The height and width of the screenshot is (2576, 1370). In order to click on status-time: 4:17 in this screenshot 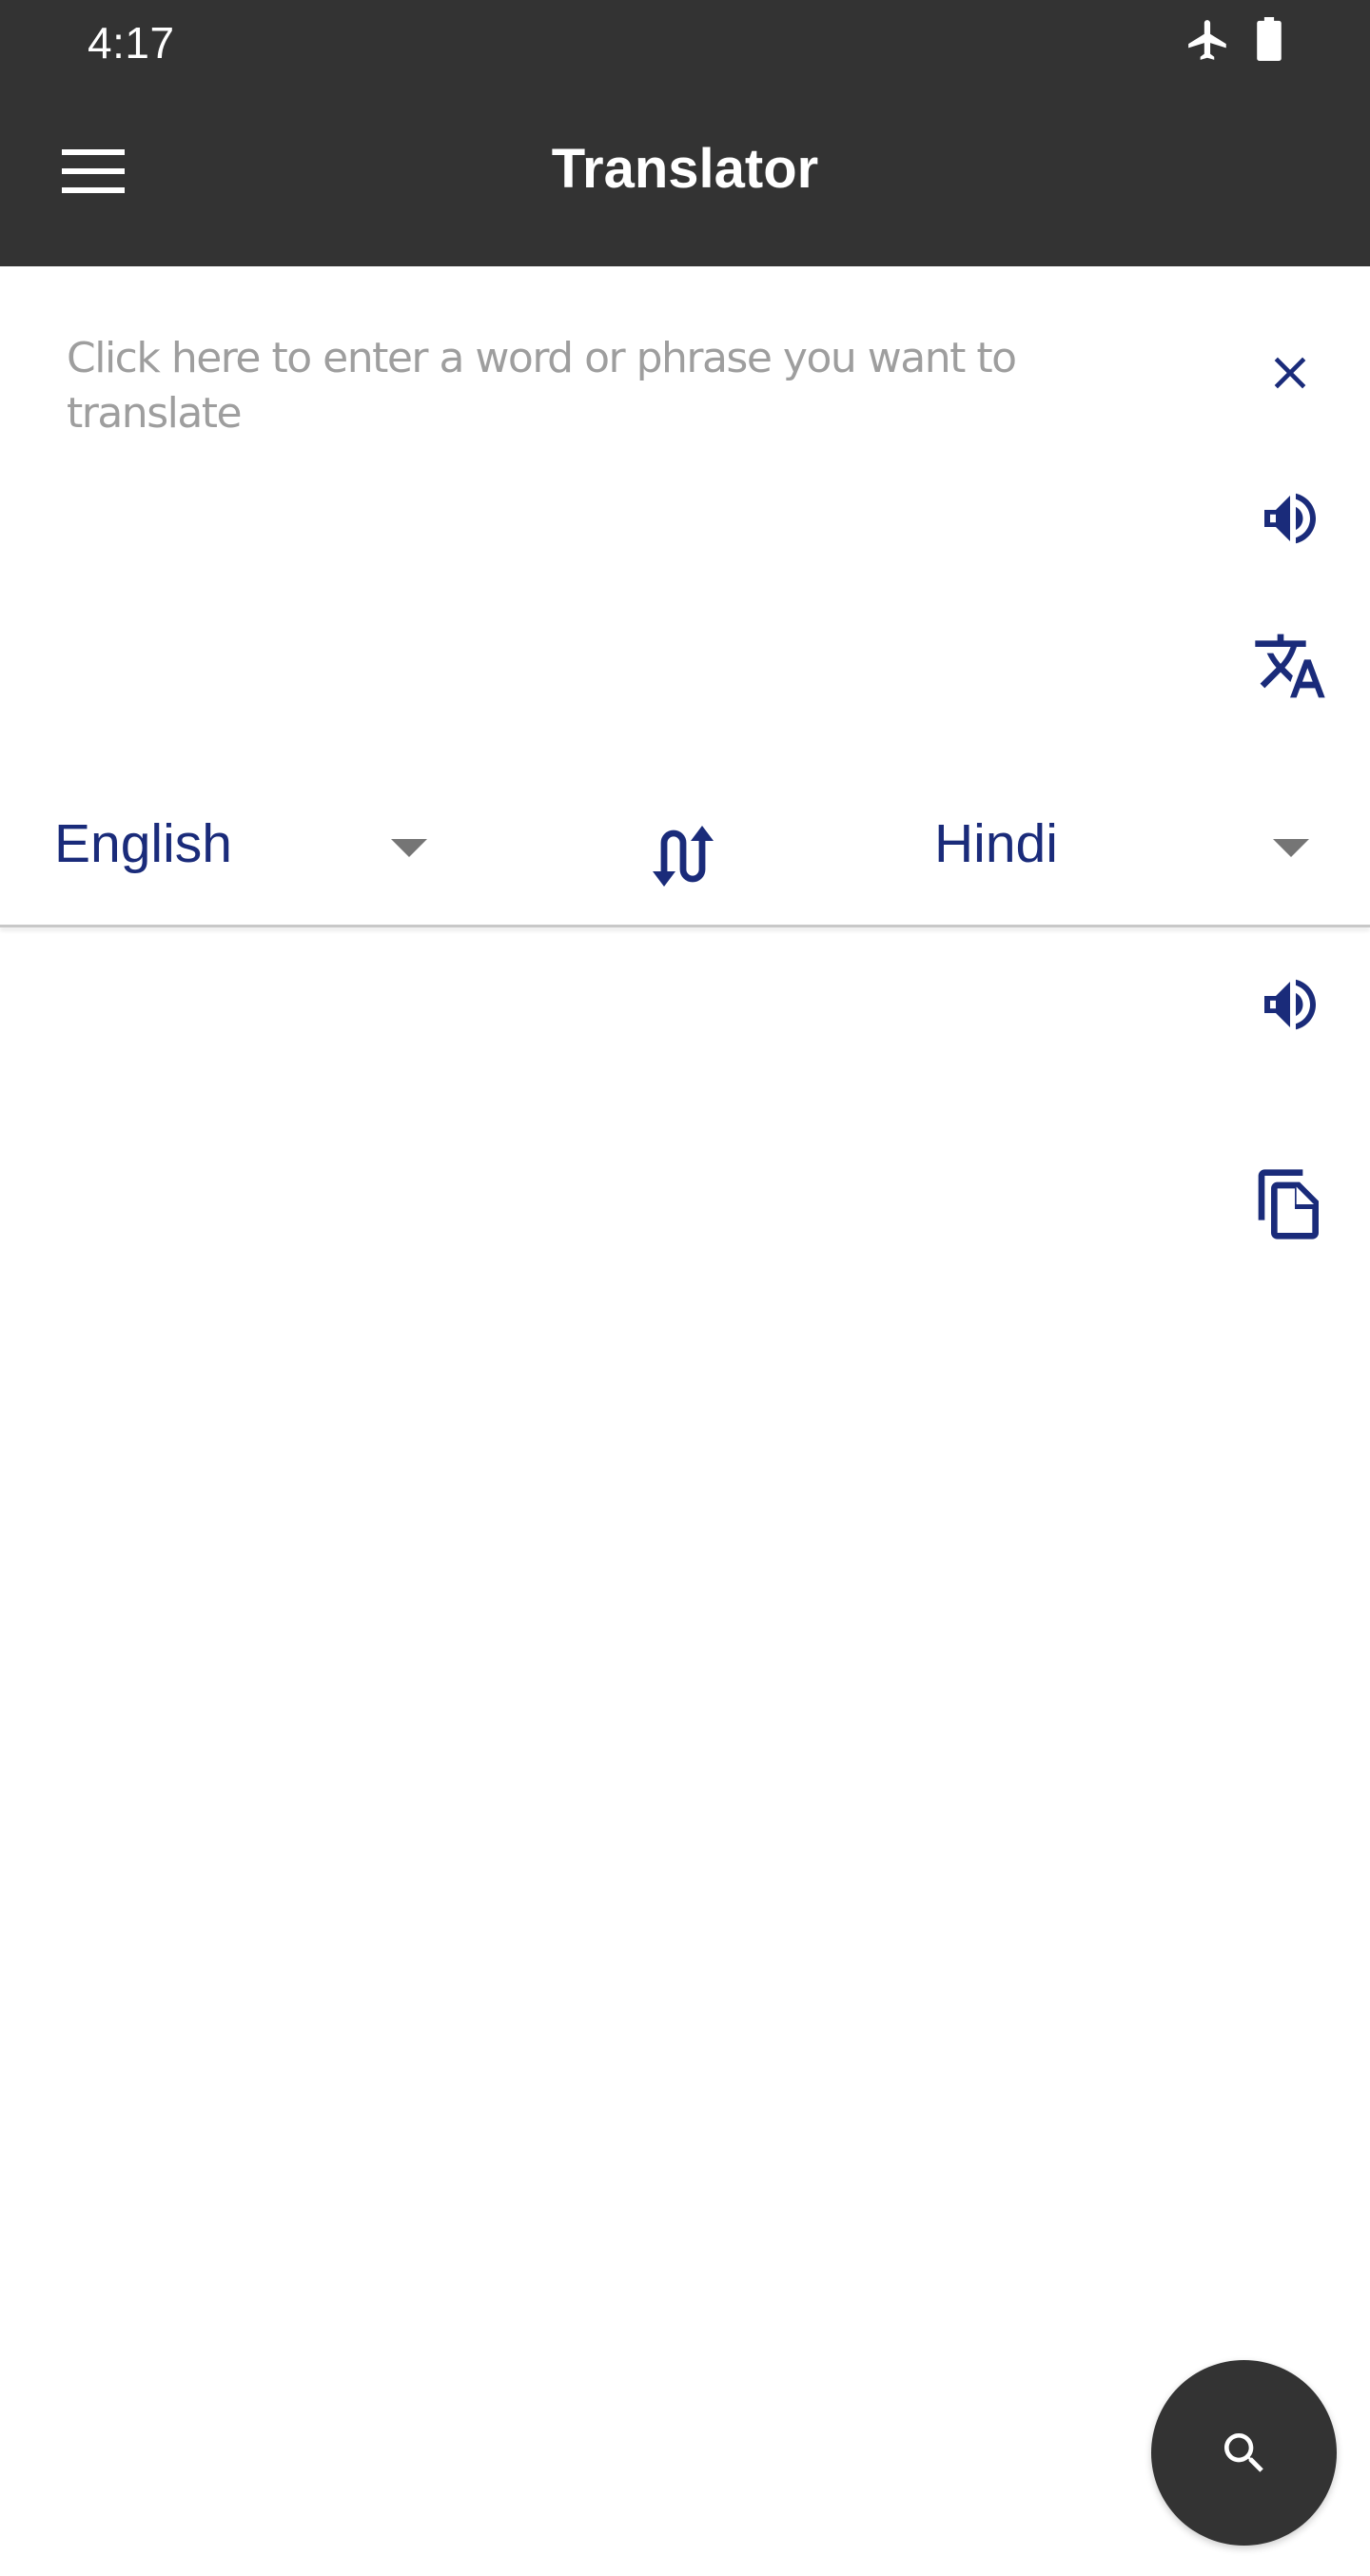, I will do `click(131, 43)`.